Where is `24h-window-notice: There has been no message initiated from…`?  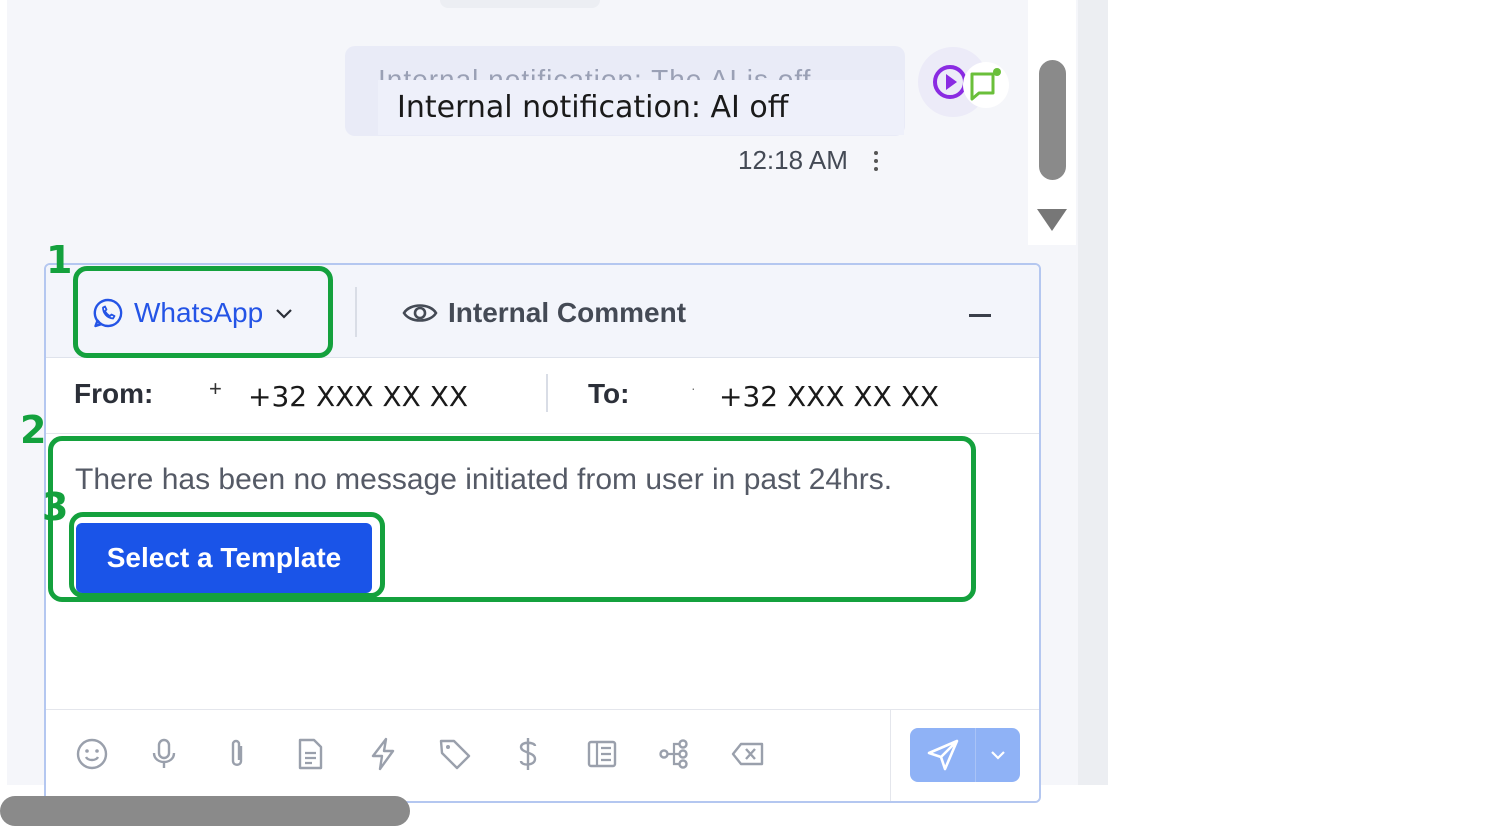 24h-window-notice: There has been no message initiated from… is located at coordinates (484, 479).